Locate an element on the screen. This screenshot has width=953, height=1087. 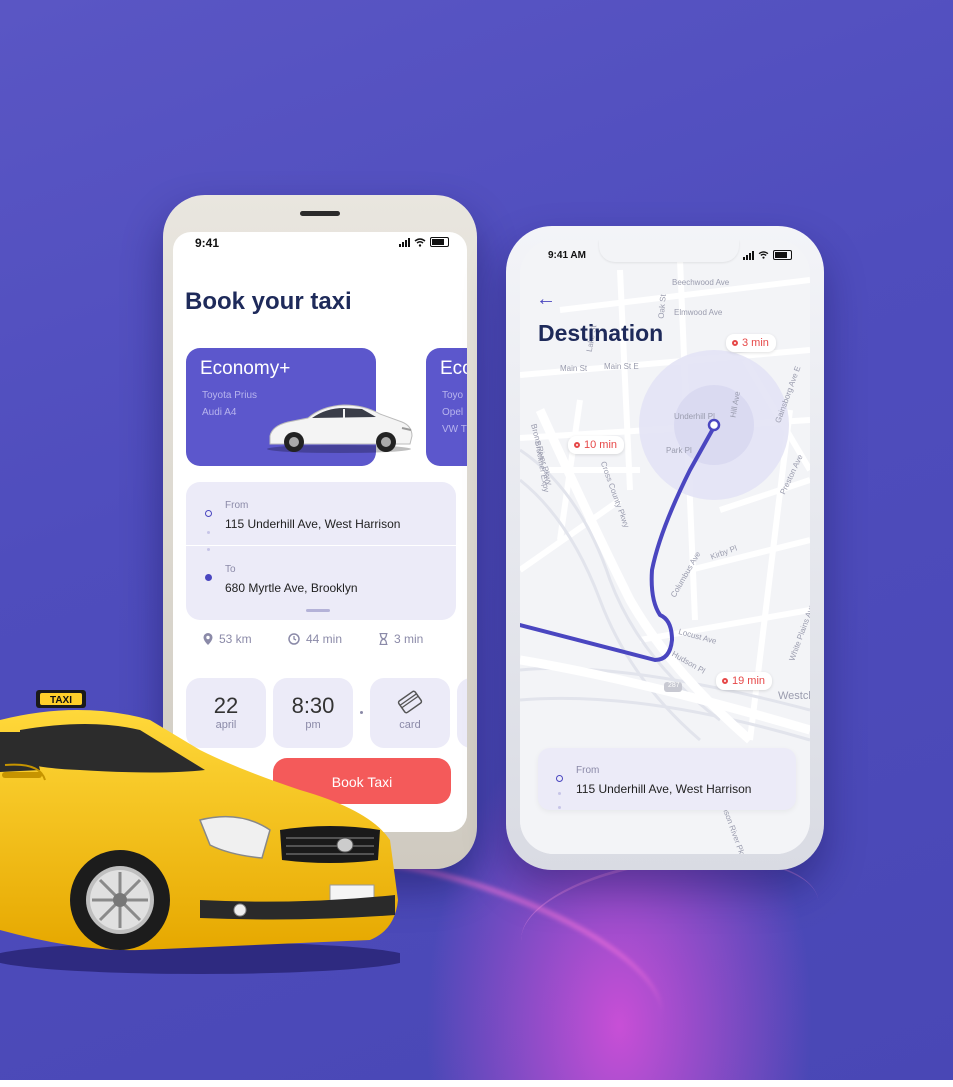
time-pill: 10 min is located at coordinates (596, 445).